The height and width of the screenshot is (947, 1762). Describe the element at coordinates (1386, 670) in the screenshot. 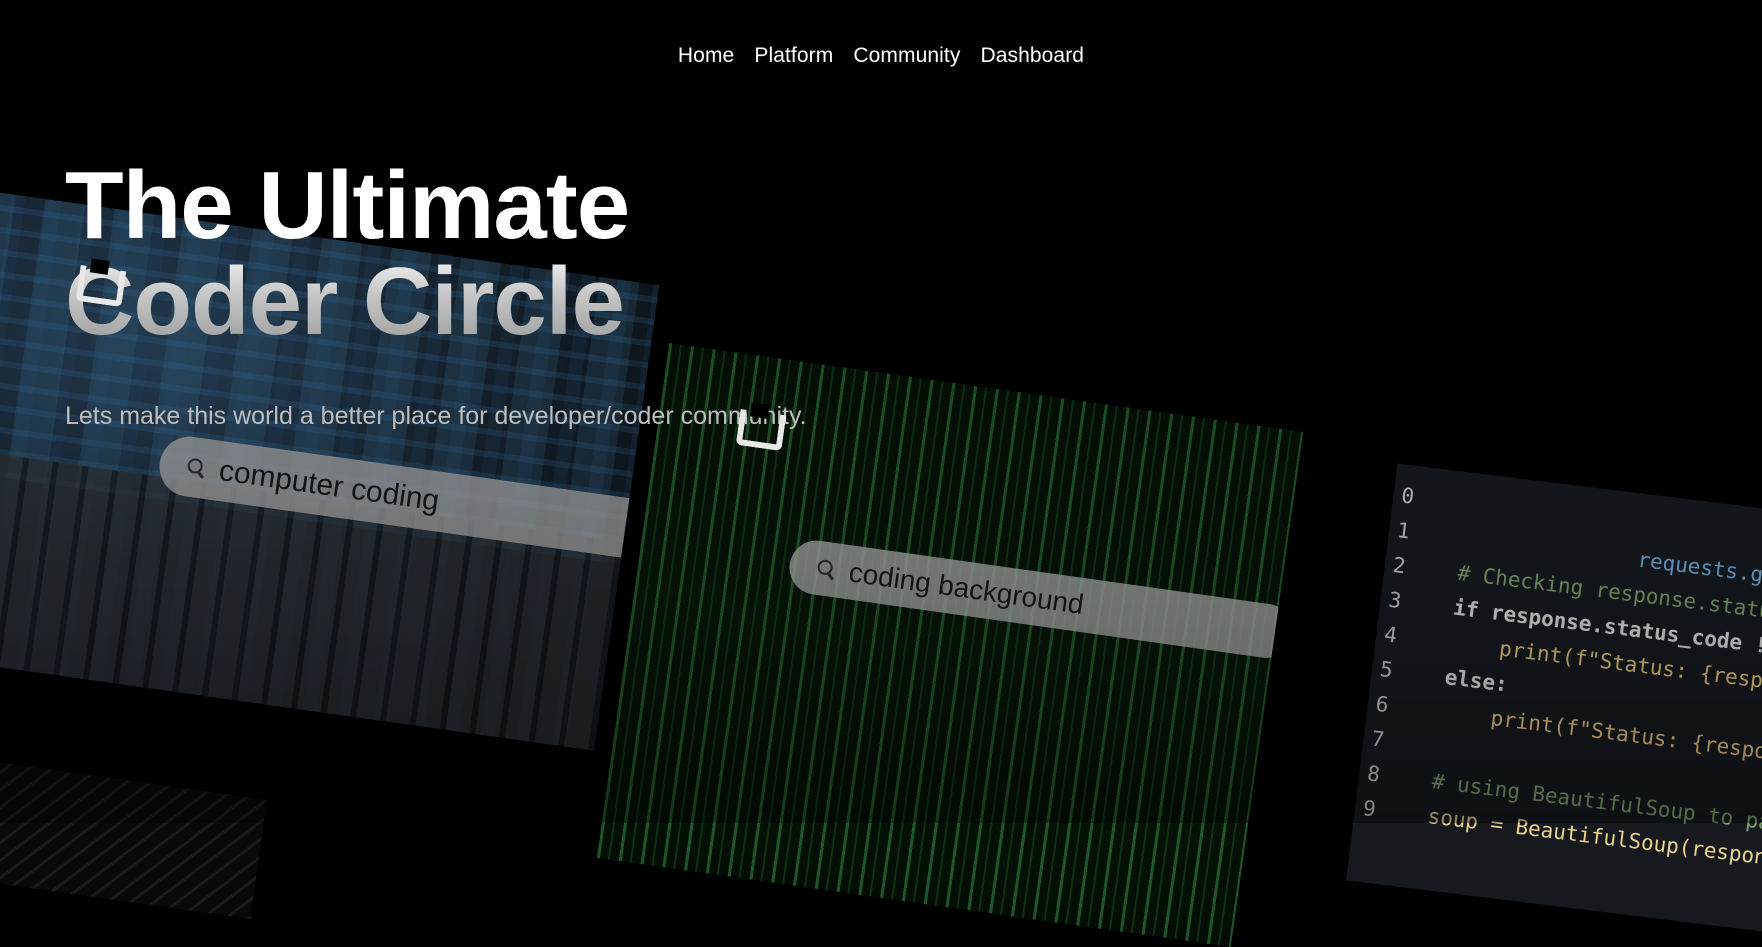

I see `code-line-number: 5` at that location.